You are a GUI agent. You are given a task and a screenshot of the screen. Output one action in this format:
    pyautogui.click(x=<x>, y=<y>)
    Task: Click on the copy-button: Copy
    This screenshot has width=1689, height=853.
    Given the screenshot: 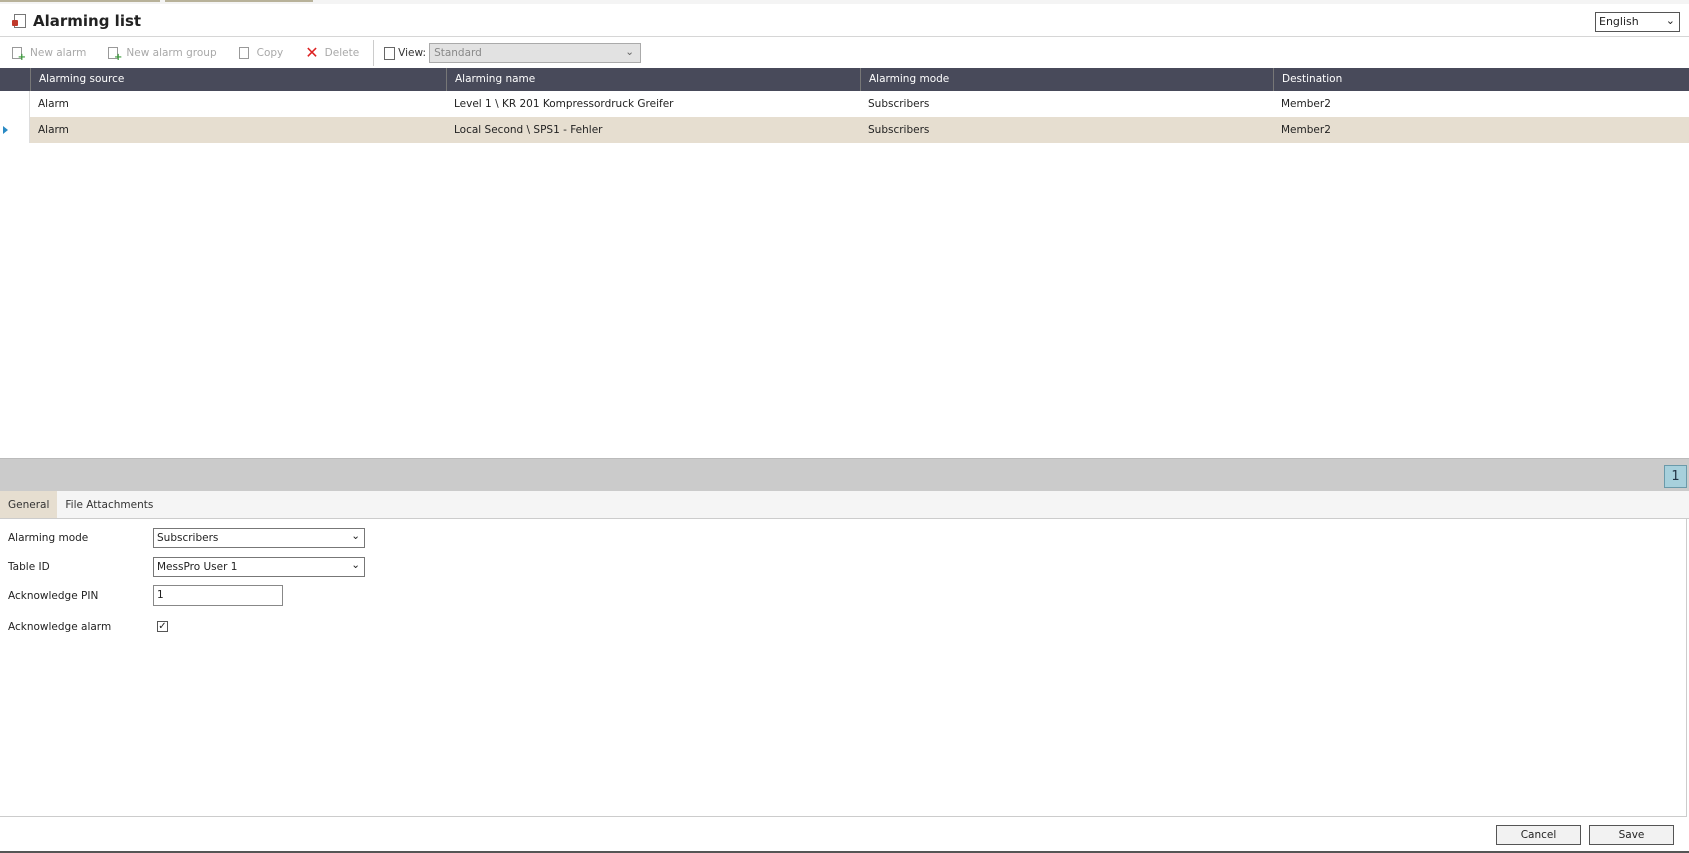 What is the action you would take?
    pyautogui.click(x=261, y=53)
    